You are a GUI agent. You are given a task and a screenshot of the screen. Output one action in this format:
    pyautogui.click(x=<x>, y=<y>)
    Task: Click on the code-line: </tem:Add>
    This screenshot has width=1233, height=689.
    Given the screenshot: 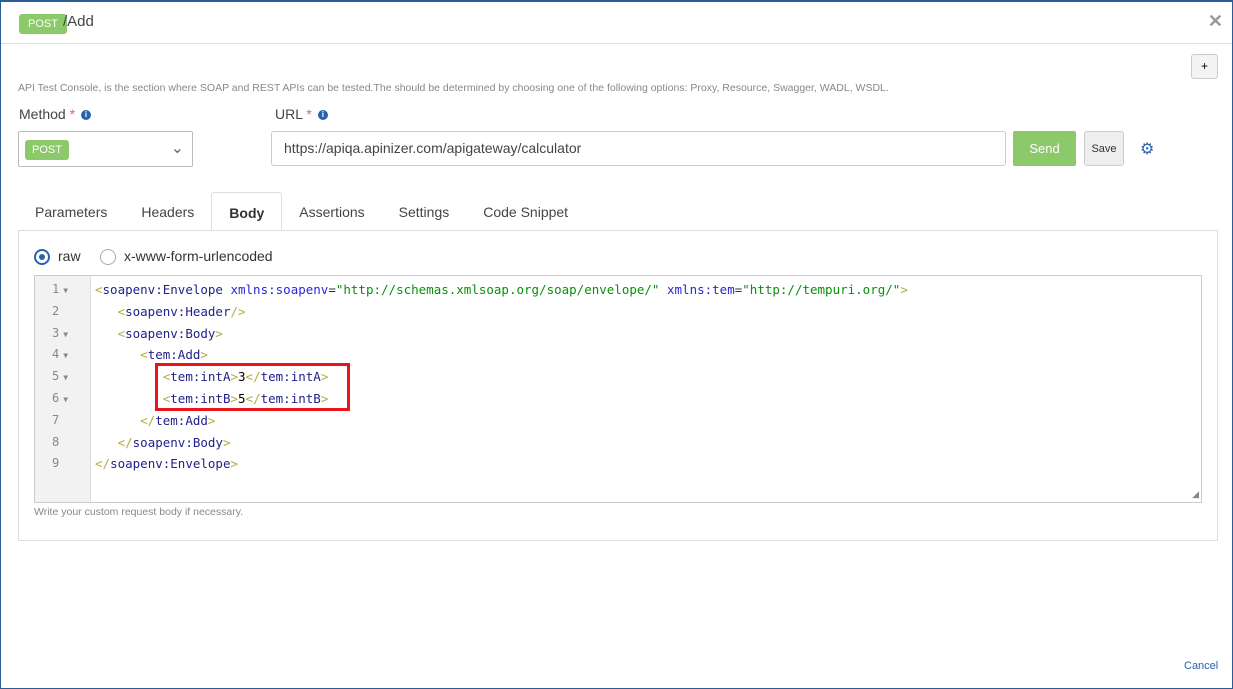 What is the action you would take?
    pyautogui.click(x=155, y=420)
    